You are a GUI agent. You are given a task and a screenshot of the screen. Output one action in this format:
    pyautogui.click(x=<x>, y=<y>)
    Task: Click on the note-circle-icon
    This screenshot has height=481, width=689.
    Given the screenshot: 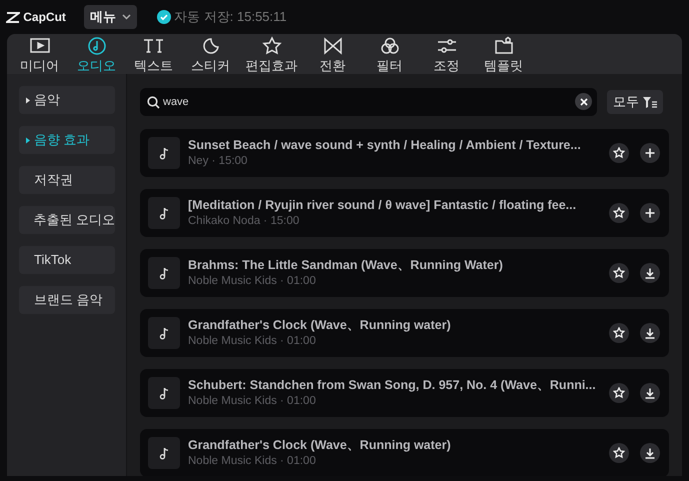 What is the action you would take?
    pyautogui.click(x=97, y=46)
    